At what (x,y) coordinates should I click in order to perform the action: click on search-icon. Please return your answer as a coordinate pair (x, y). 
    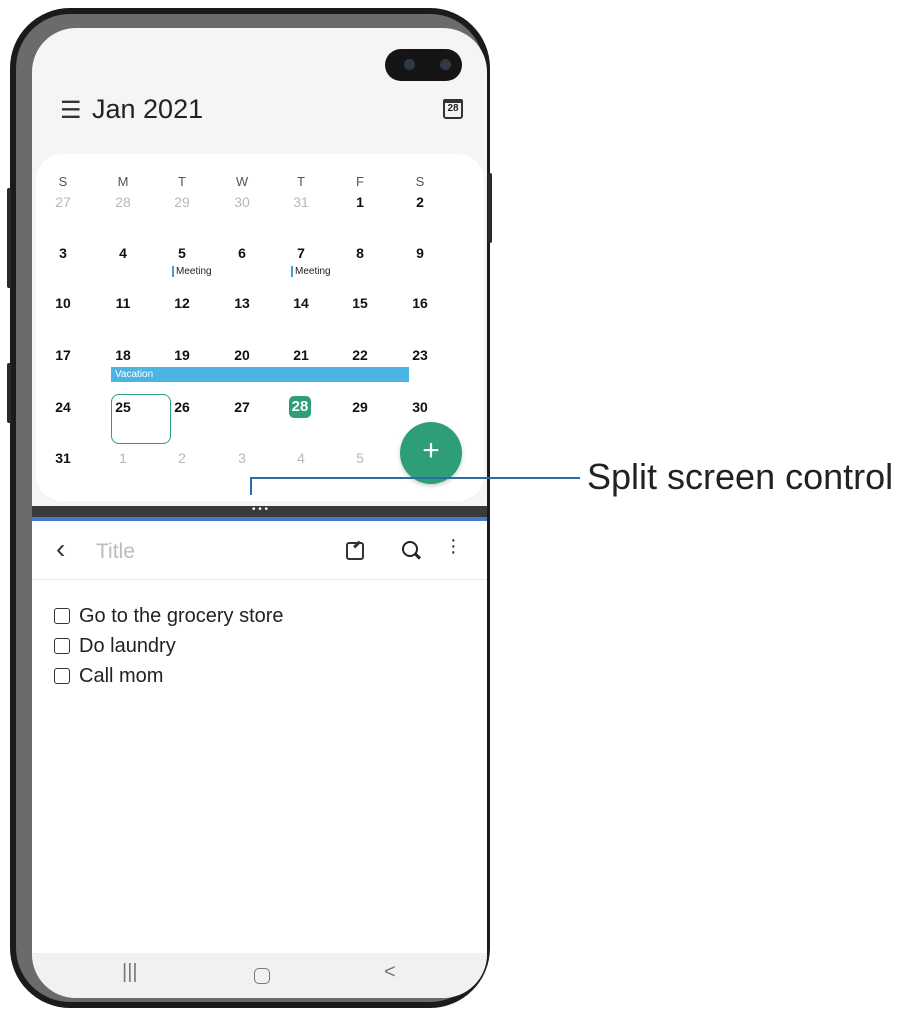
    Looking at the image, I should click on (410, 549).